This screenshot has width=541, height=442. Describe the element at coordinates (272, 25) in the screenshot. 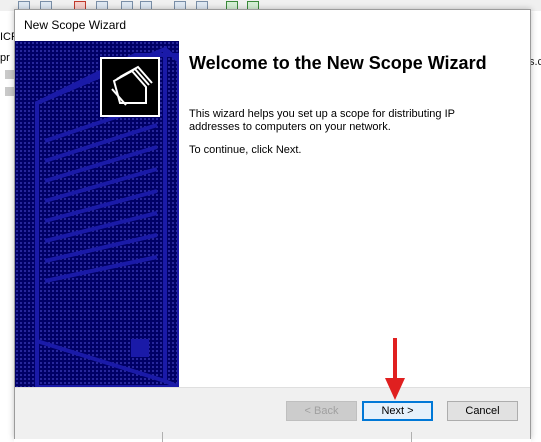

I see `title-bar: New Scope Wizard` at that location.